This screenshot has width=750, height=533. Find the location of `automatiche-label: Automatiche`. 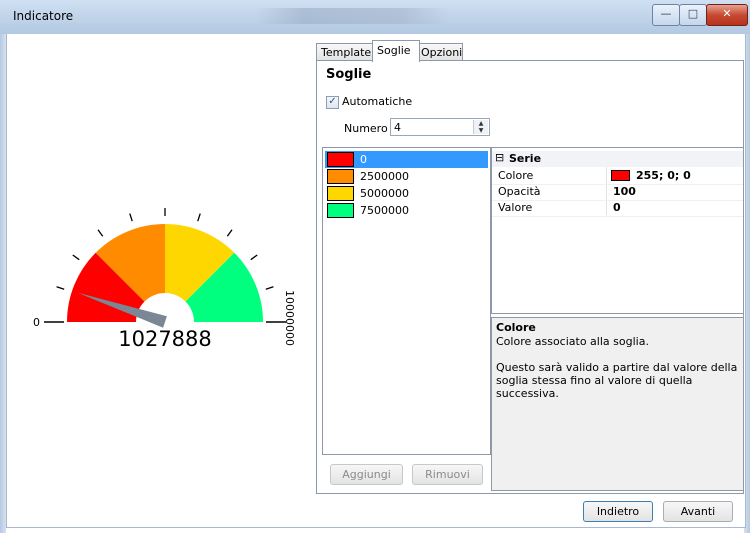

automatiche-label: Automatiche is located at coordinates (377, 101).